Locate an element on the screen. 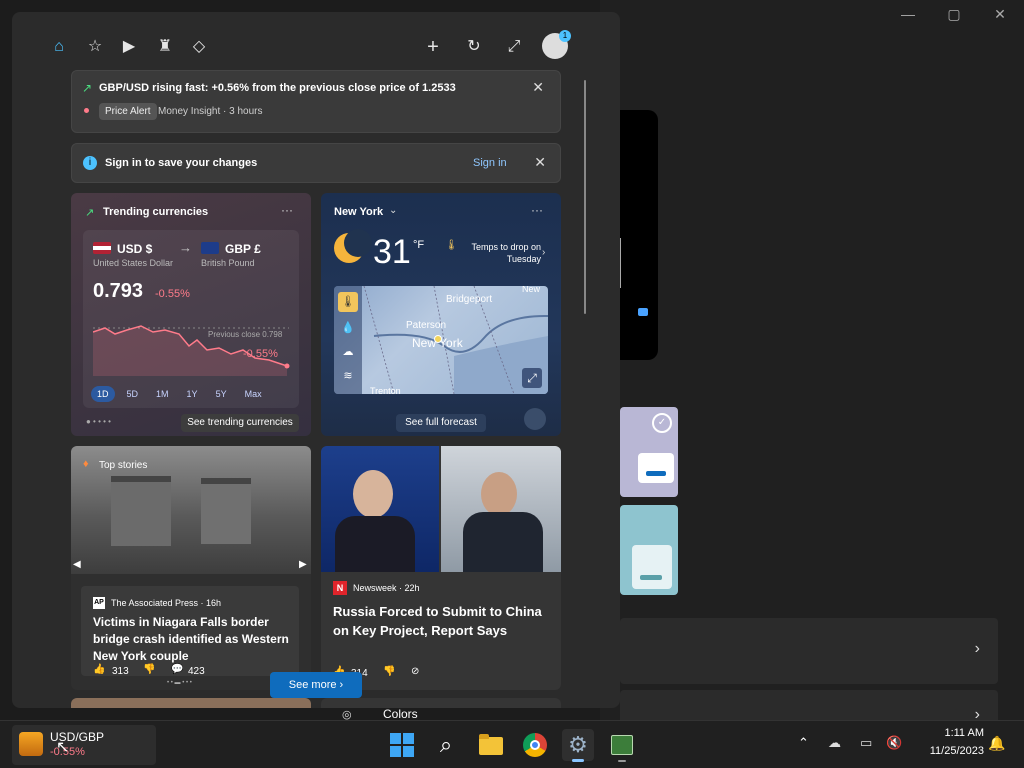  notifications-bell-icon: 🔔 is located at coordinates (996, 743).